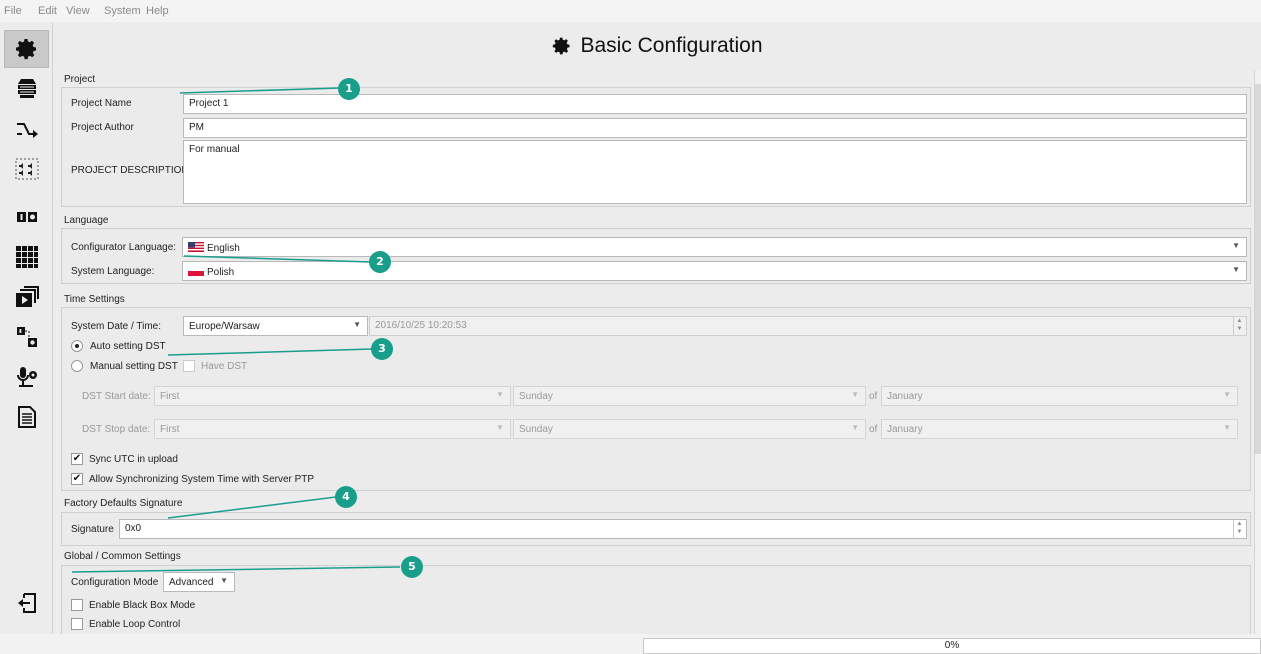 Image resolution: width=1261 pixels, height=654 pixels. I want to click on sidebar-item-zones, so click(26, 169).